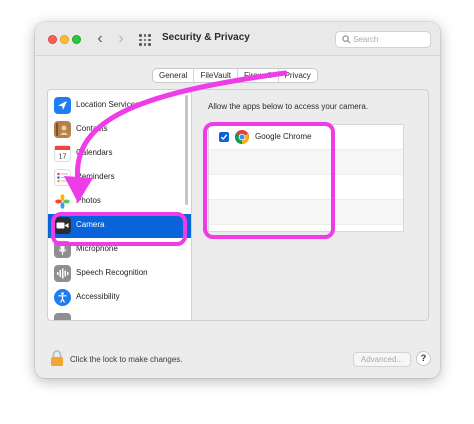 This screenshot has height=424, width=474. What do you see at coordinates (121, 39) in the screenshot?
I see `forward-chevron-icon: ›` at bounding box center [121, 39].